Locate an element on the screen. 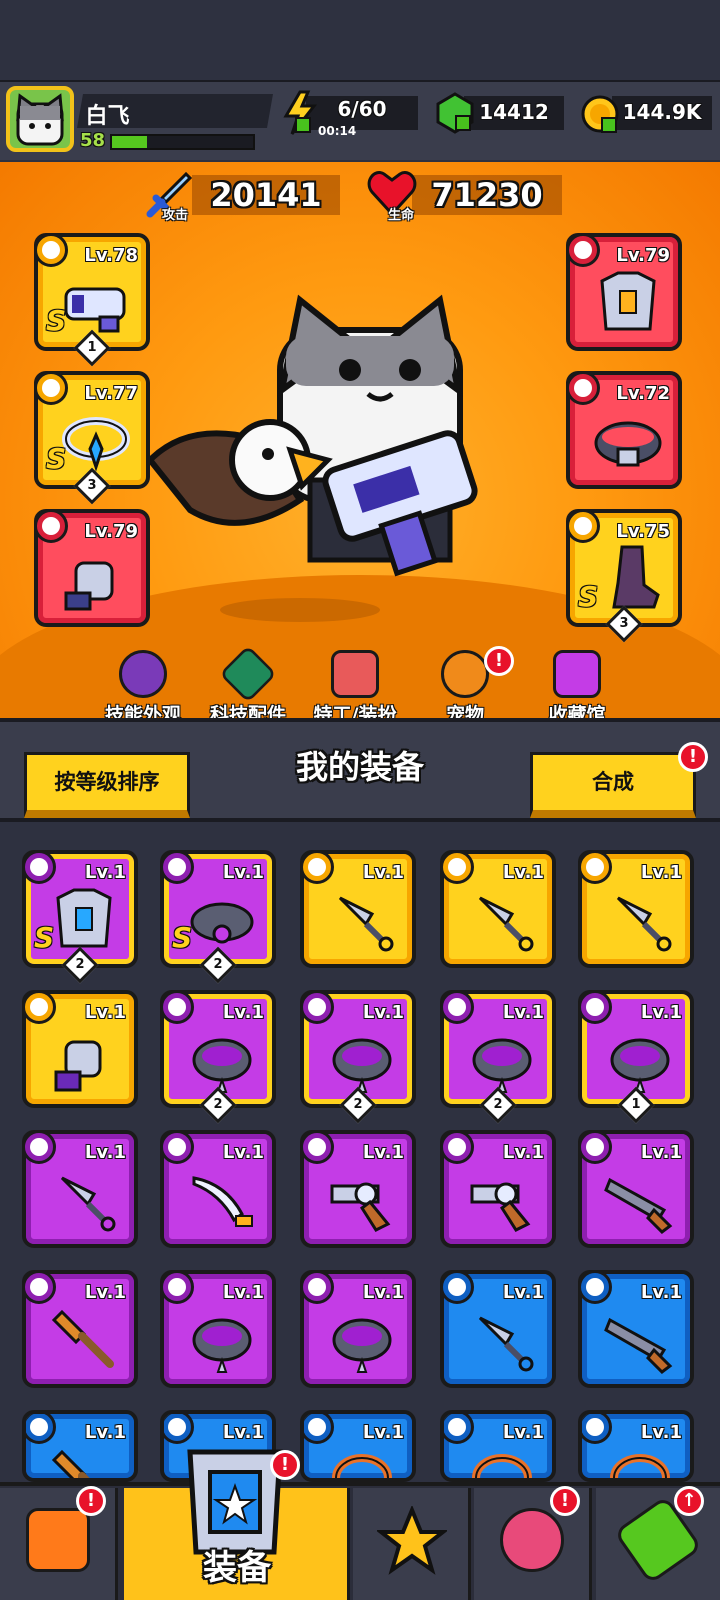  bat-icon is located at coordinates (82, 1338).